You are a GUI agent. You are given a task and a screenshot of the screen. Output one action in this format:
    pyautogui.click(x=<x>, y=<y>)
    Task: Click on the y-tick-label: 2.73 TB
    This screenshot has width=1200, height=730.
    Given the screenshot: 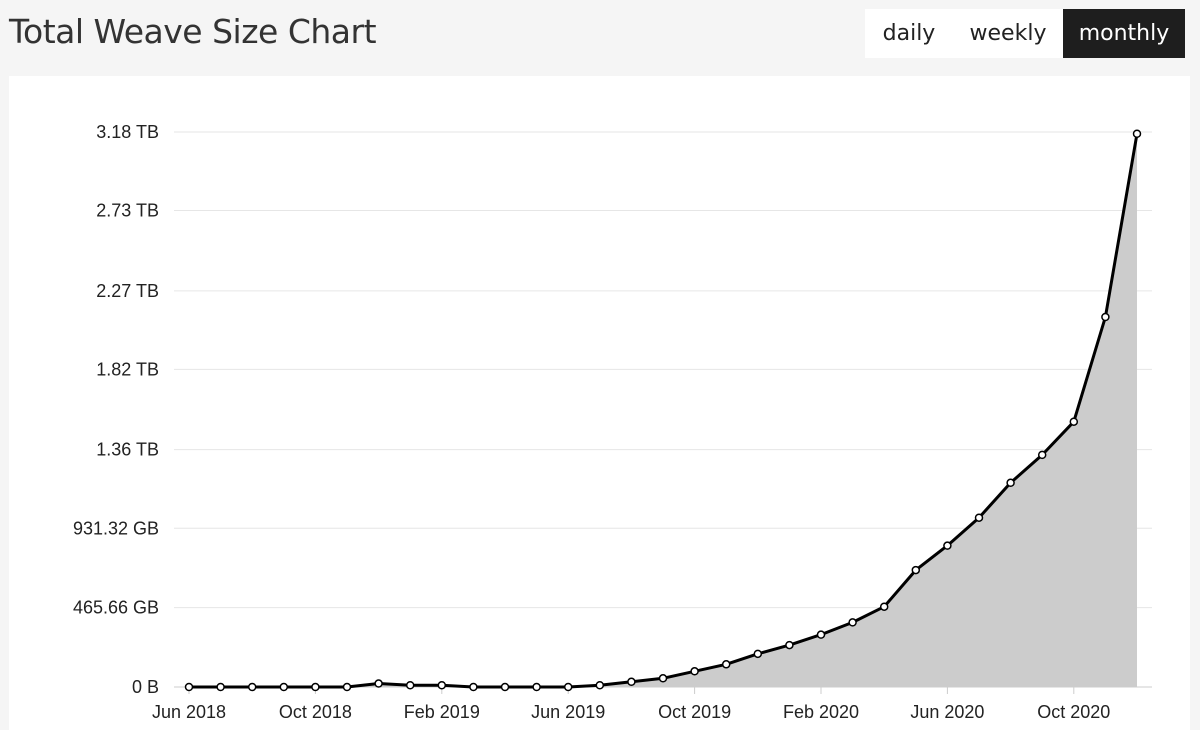 What is the action you would take?
    pyautogui.click(x=127, y=211)
    